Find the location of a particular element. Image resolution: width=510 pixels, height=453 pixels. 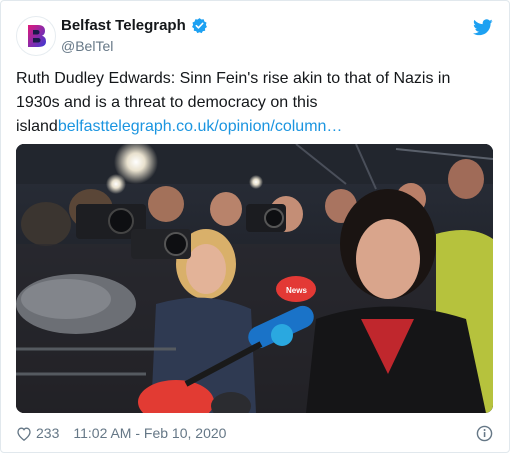

verified-badge-icon is located at coordinates (199, 26).